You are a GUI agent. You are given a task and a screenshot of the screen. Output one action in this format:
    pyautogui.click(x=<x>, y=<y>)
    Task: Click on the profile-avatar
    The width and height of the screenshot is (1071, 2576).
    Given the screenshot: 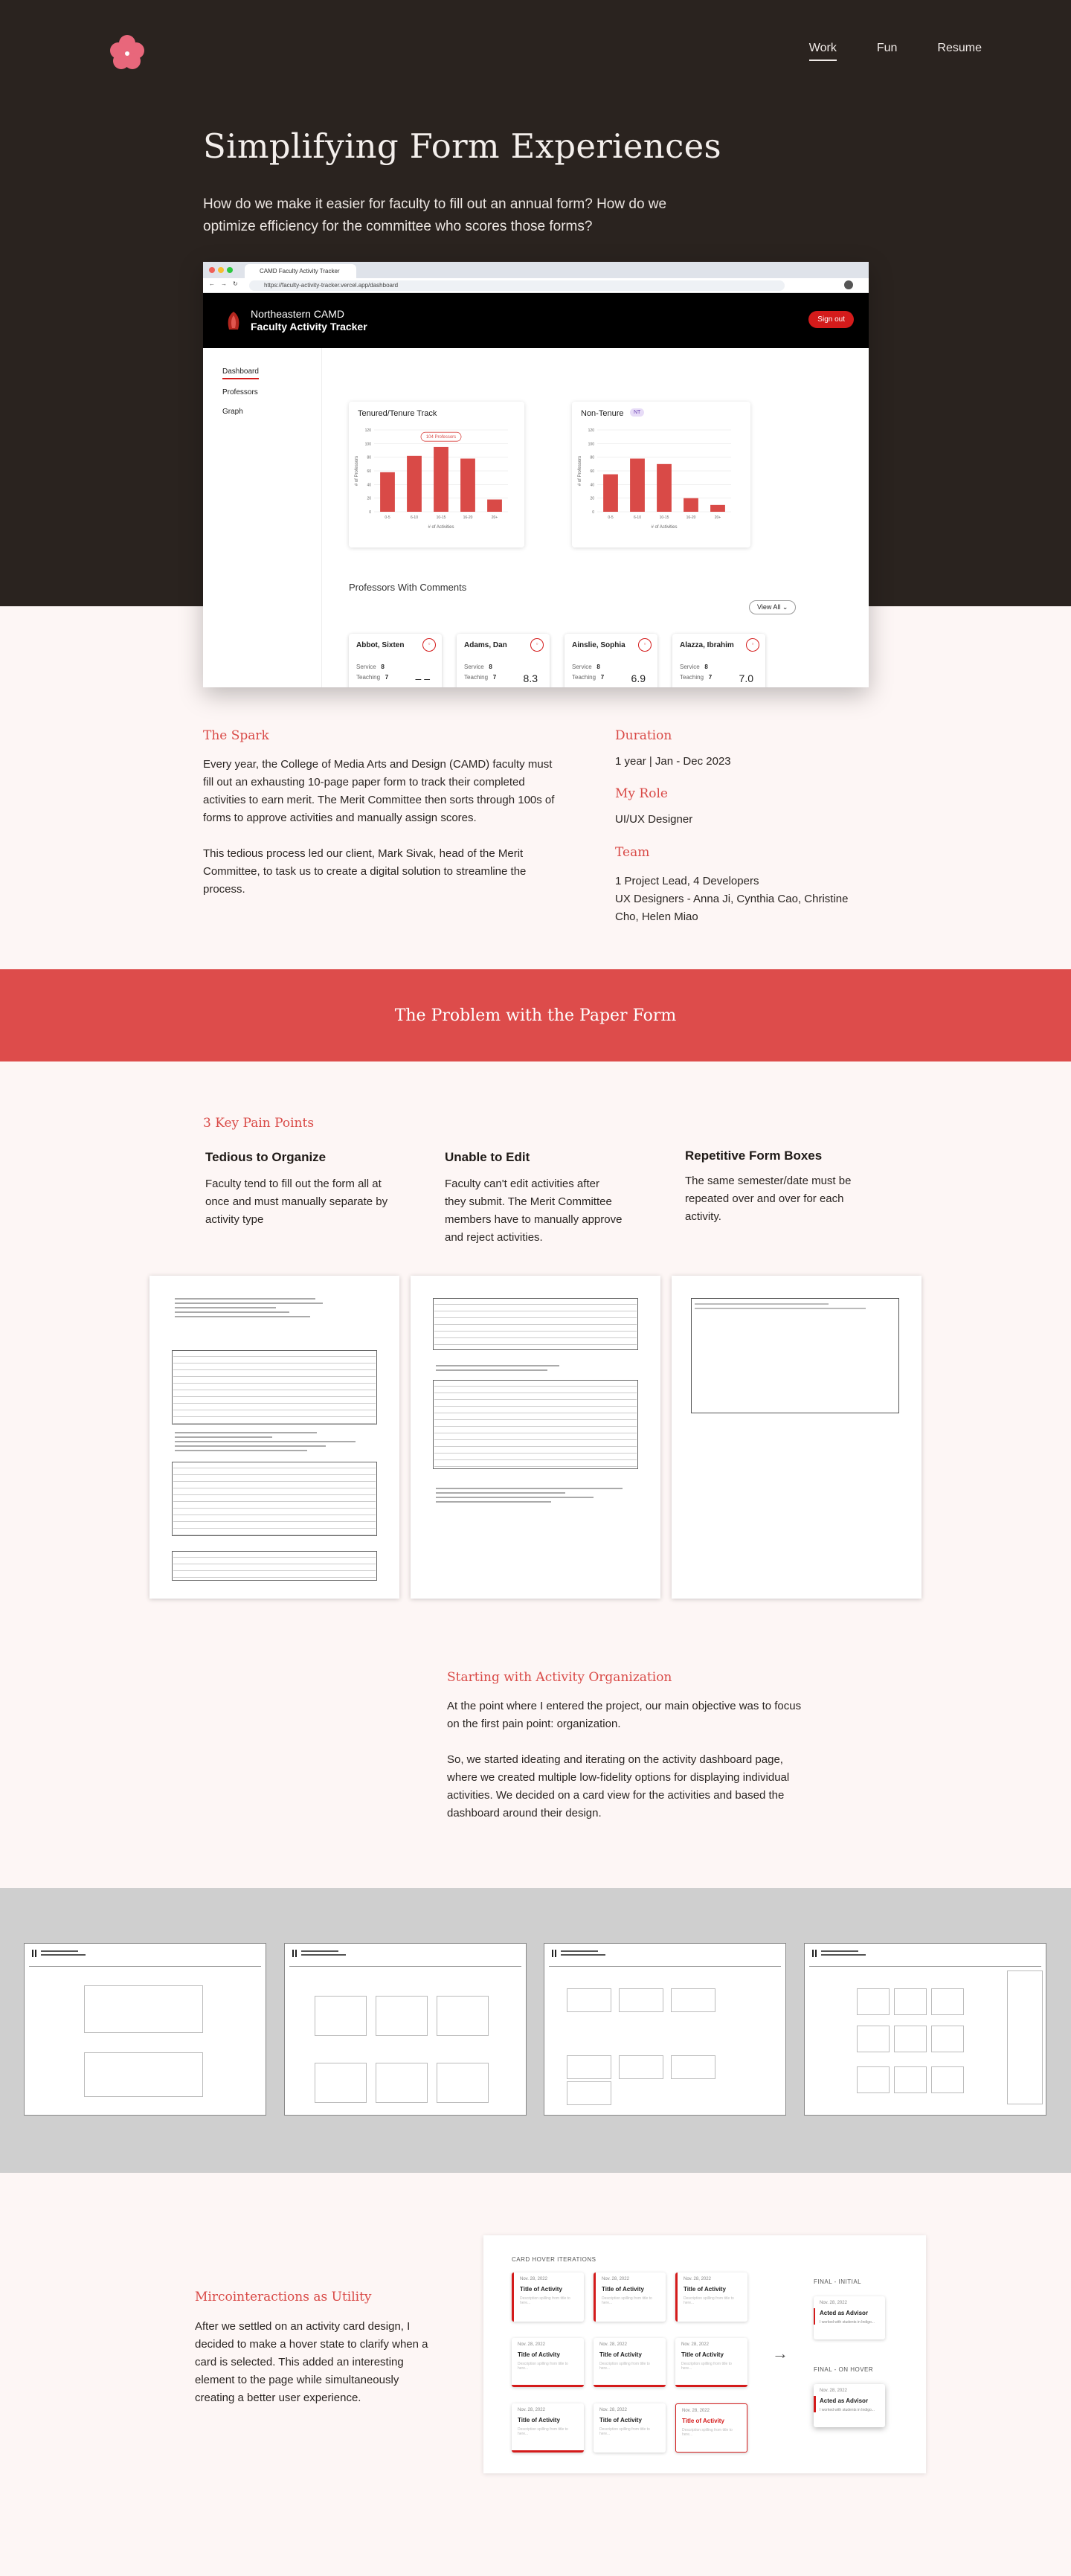 What is the action you would take?
    pyautogui.click(x=848, y=284)
    